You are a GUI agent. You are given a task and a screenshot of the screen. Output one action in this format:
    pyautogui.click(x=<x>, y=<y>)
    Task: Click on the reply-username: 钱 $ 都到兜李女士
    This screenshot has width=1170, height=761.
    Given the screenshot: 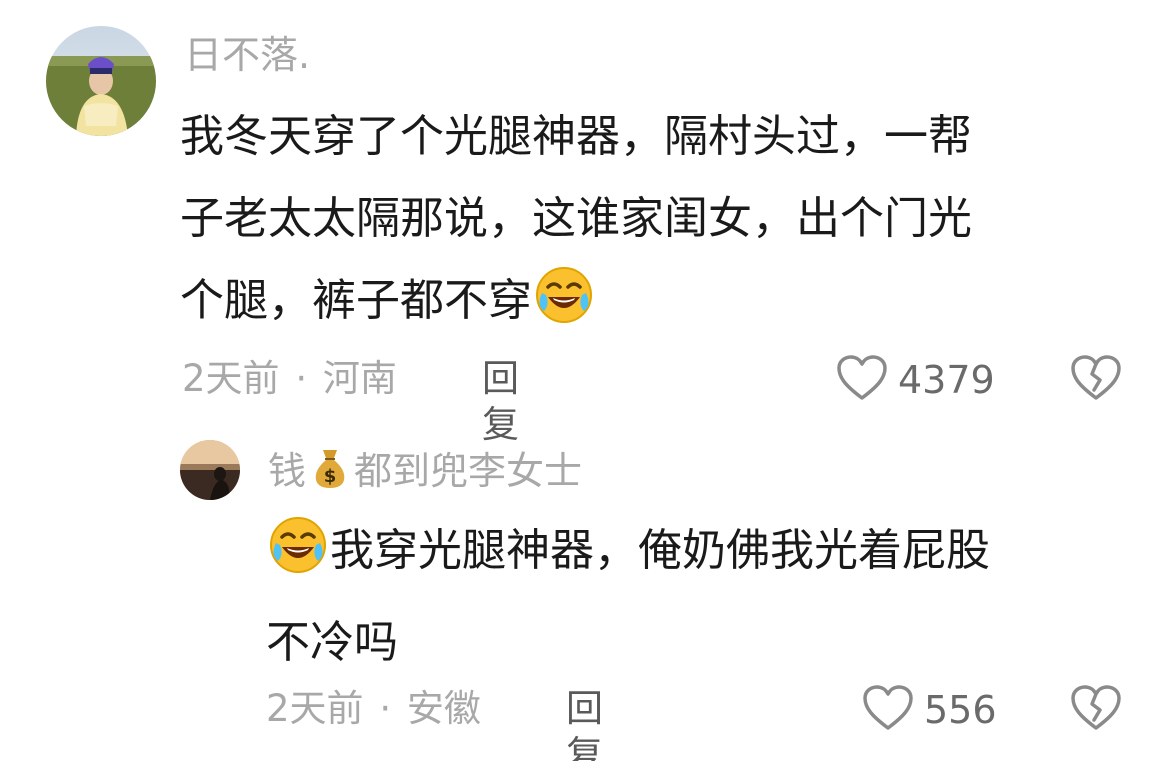 What is the action you would take?
    pyautogui.click(x=425, y=473)
    